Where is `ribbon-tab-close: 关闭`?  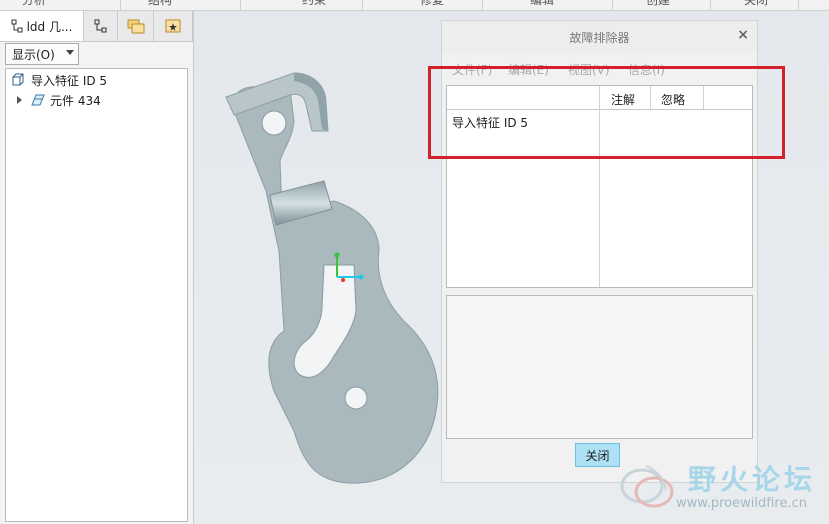 ribbon-tab-close: 关闭 is located at coordinates (756, 4).